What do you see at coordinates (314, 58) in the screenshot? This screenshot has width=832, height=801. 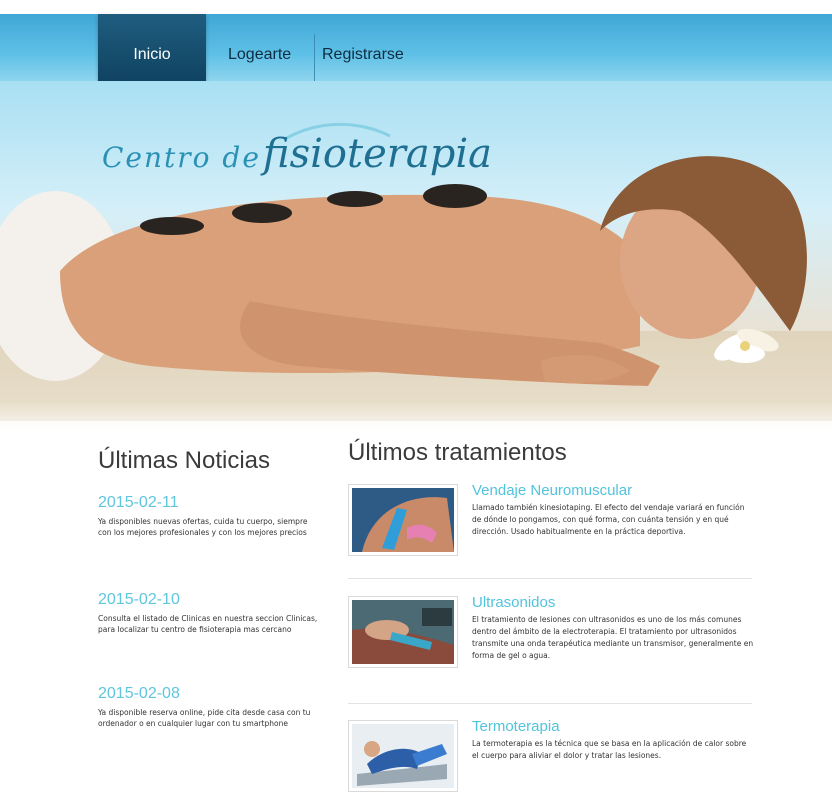 I see `nav-divider` at bounding box center [314, 58].